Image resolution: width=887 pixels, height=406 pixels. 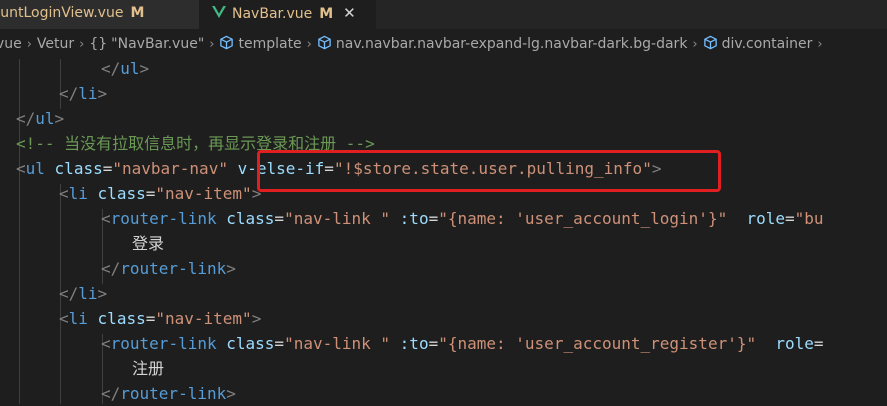 What do you see at coordinates (98, 44) in the screenshot?
I see `braces-icon: {}` at bounding box center [98, 44].